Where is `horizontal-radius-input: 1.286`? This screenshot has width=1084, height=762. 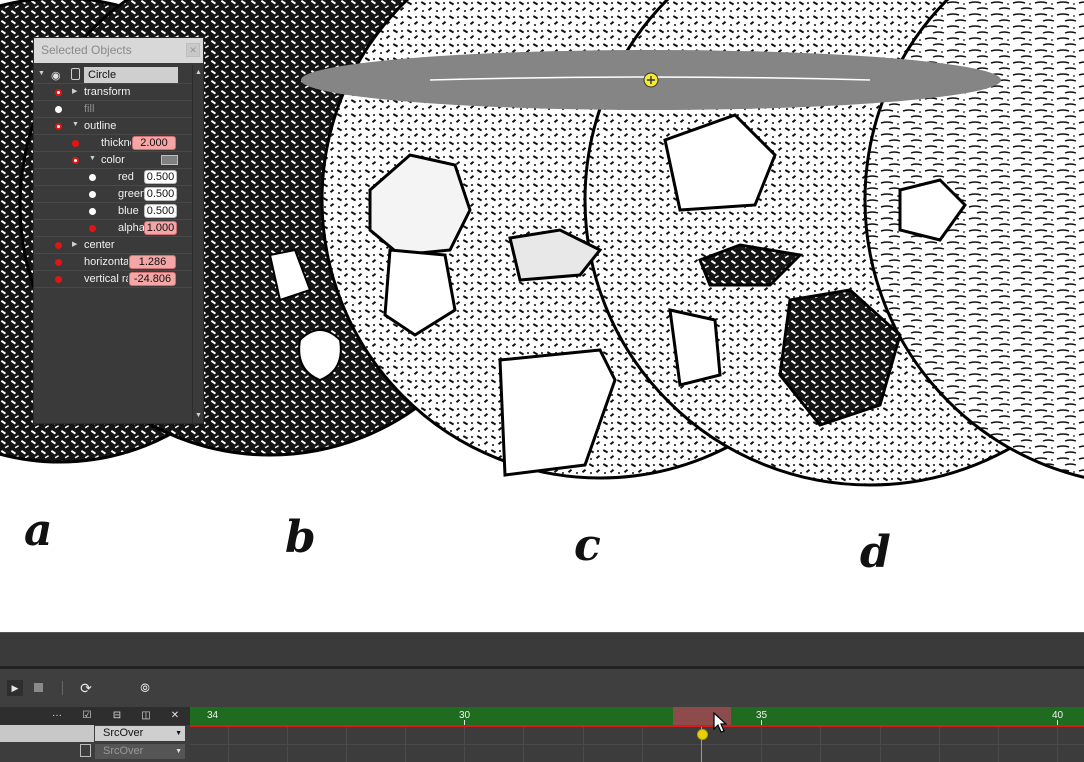
horizontal-radius-input: 1.286 is located at coordinates (152, 262).